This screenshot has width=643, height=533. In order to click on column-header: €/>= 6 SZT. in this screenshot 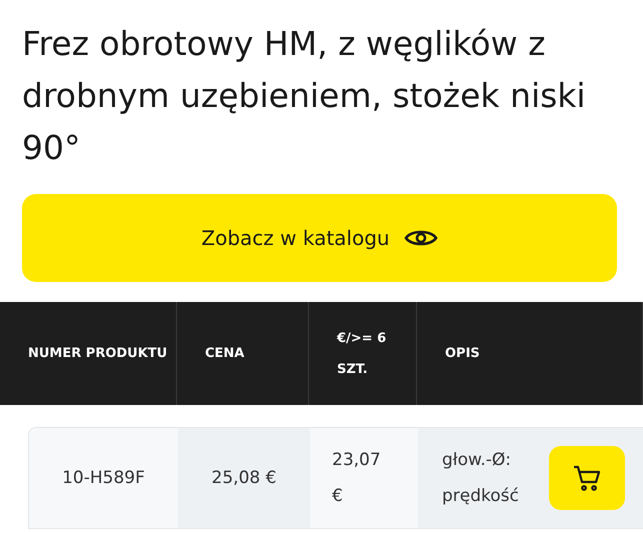, I will do `click(362, 354)`.